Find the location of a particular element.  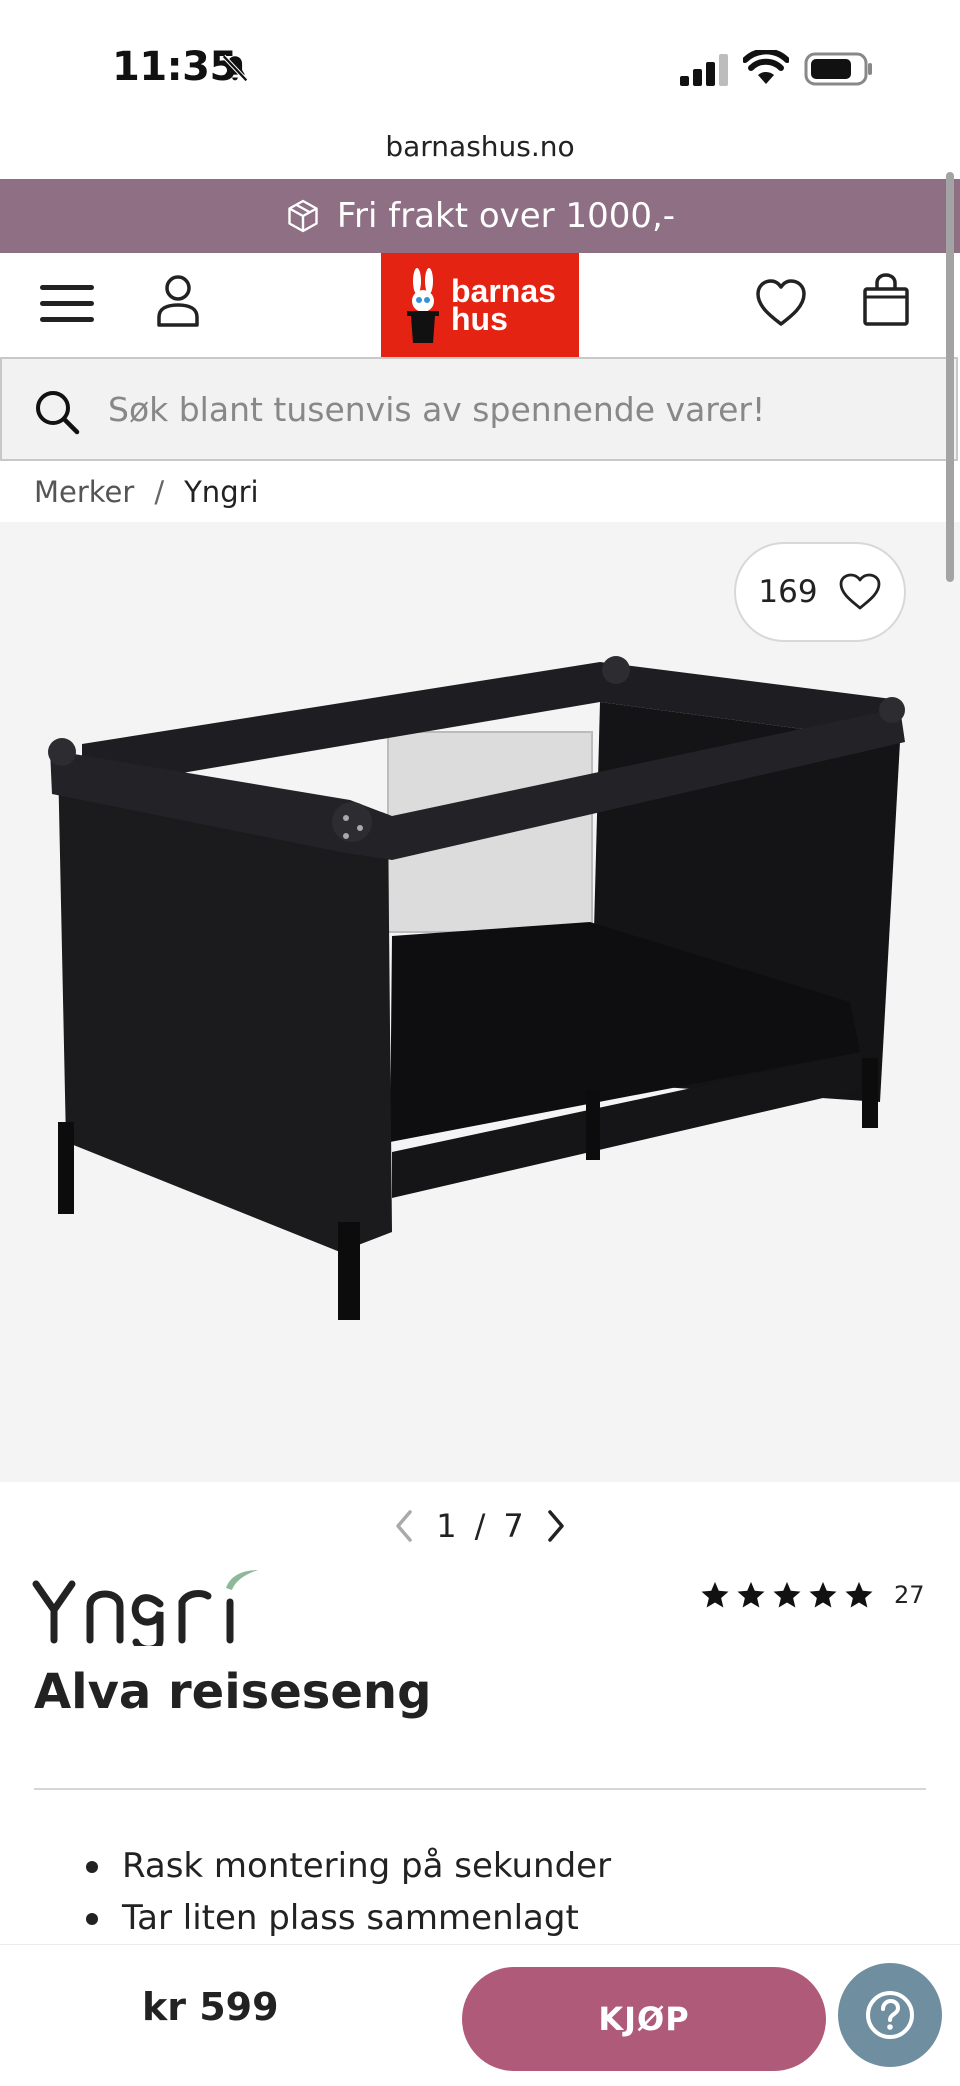

package-icon is located at coordinates (303, 216).